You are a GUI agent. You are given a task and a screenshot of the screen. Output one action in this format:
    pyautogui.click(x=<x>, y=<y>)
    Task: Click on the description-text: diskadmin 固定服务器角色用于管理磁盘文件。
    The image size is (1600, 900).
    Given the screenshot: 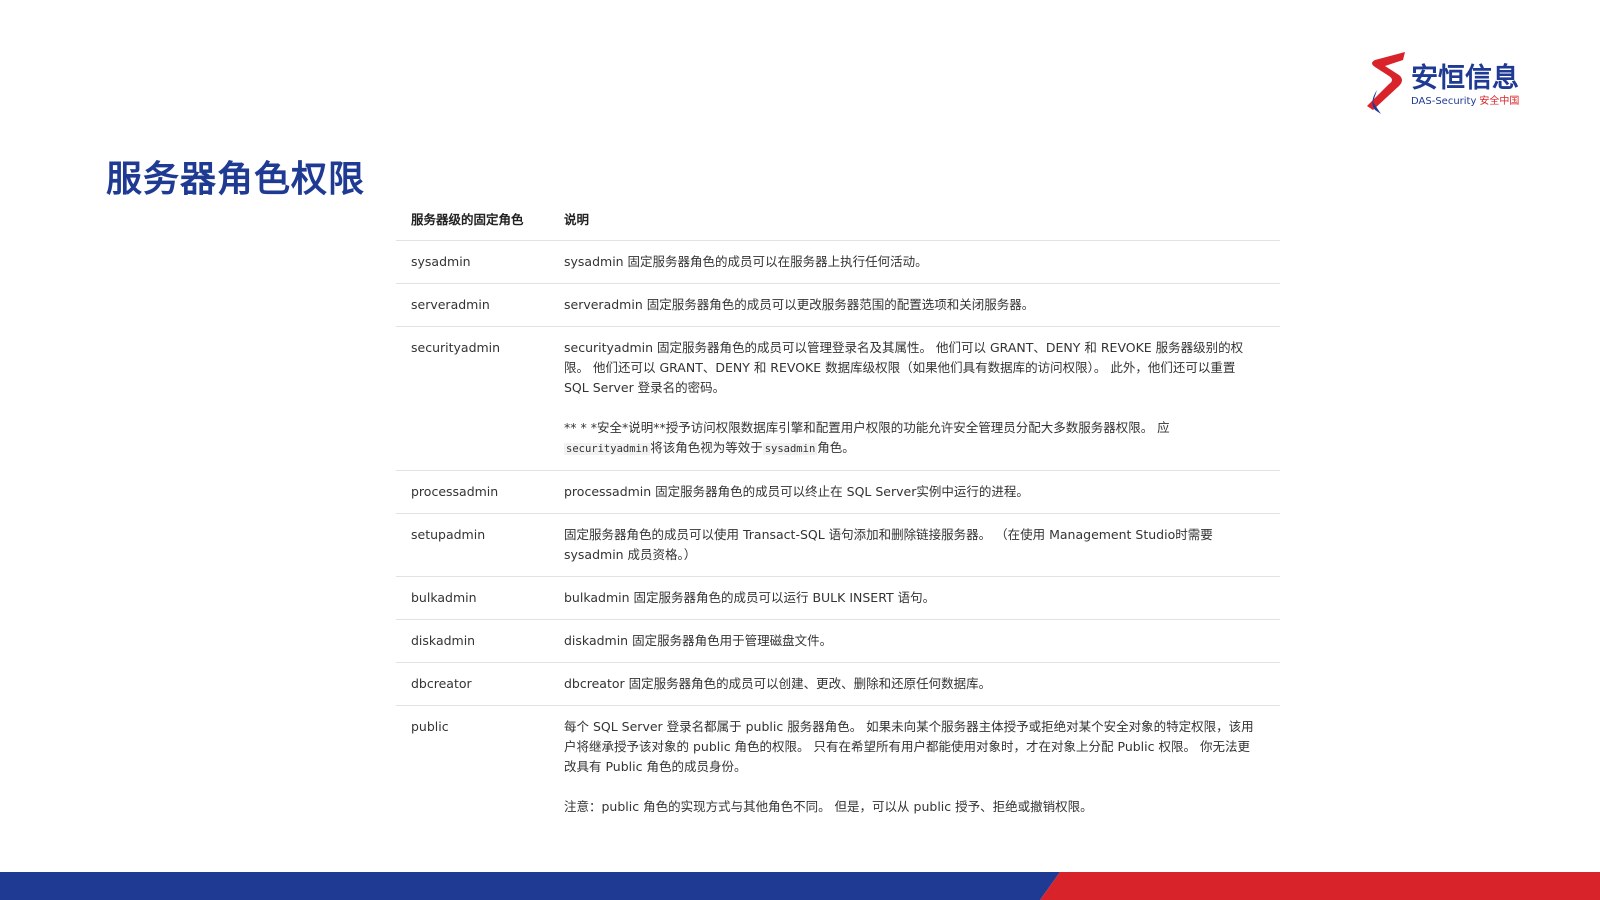 What is the action you would take?
    pyautogui.click(x=698, y=640)
    